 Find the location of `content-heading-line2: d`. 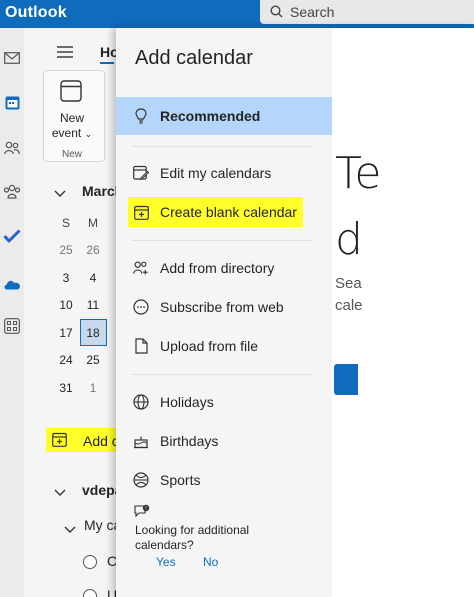

content-heading-line2: d is located at coordinates (349, 239).